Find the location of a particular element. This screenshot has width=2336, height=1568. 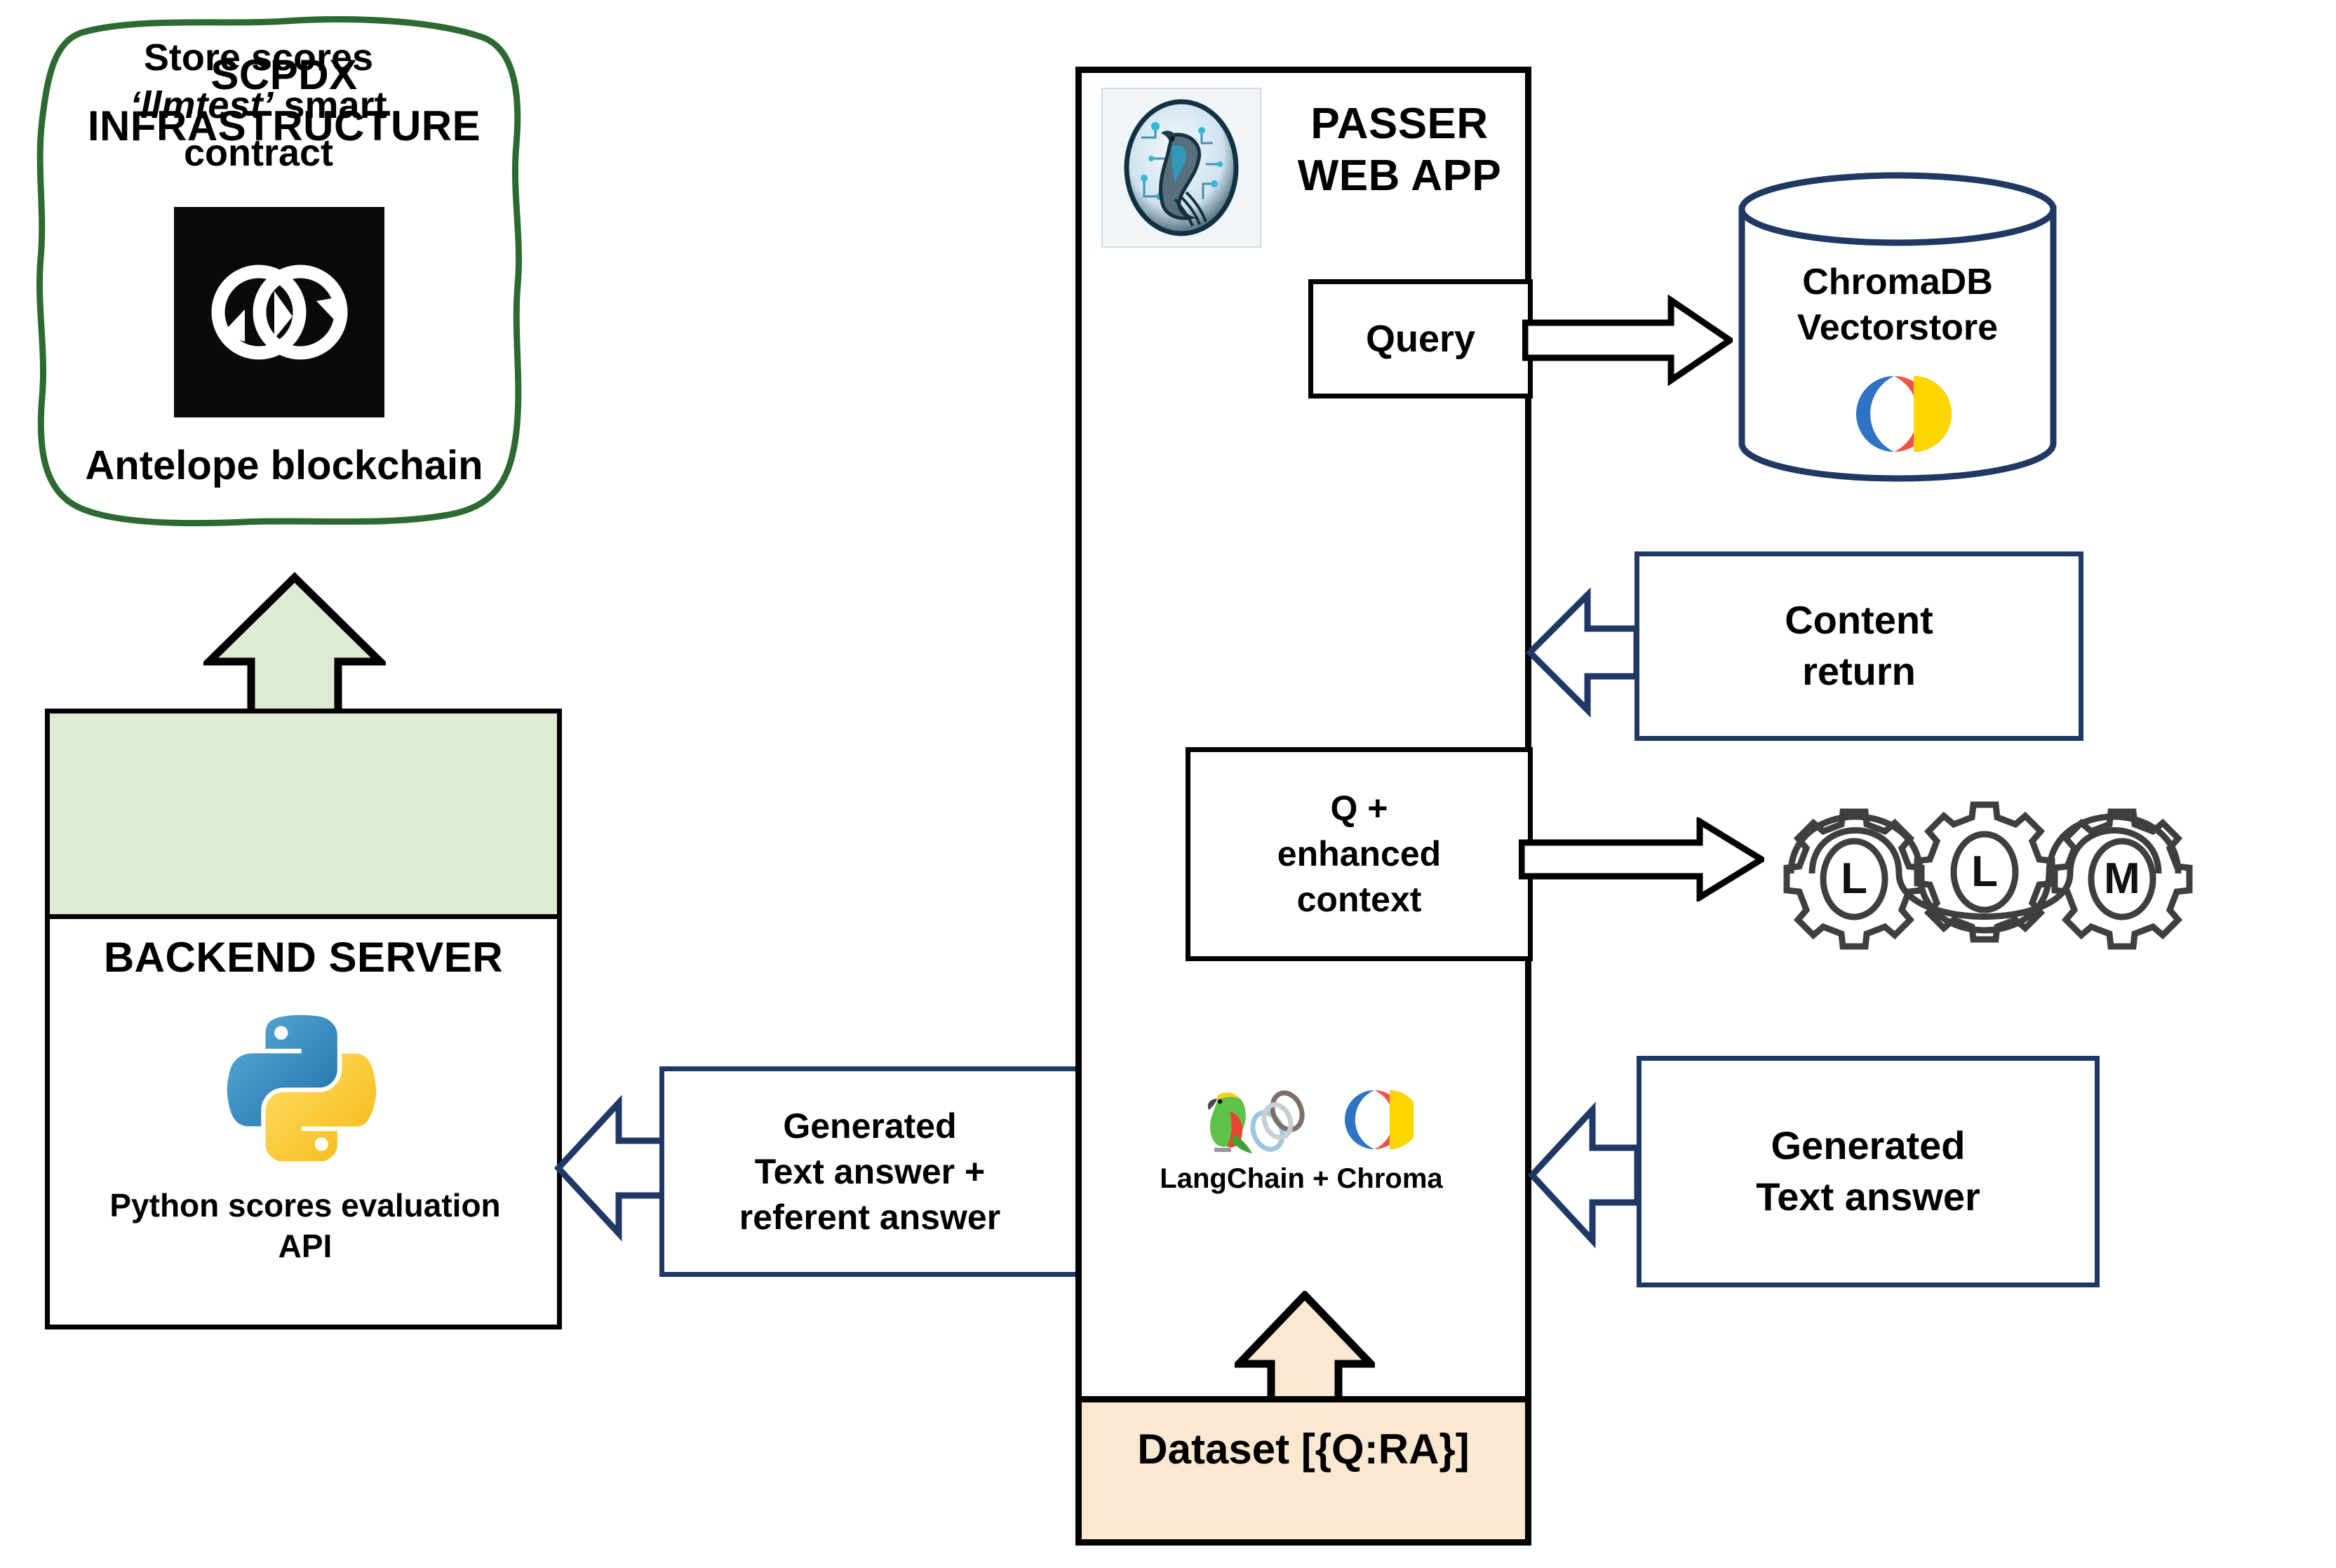

llm-gears-icon: L L M is located at coordinates (1995, 863).